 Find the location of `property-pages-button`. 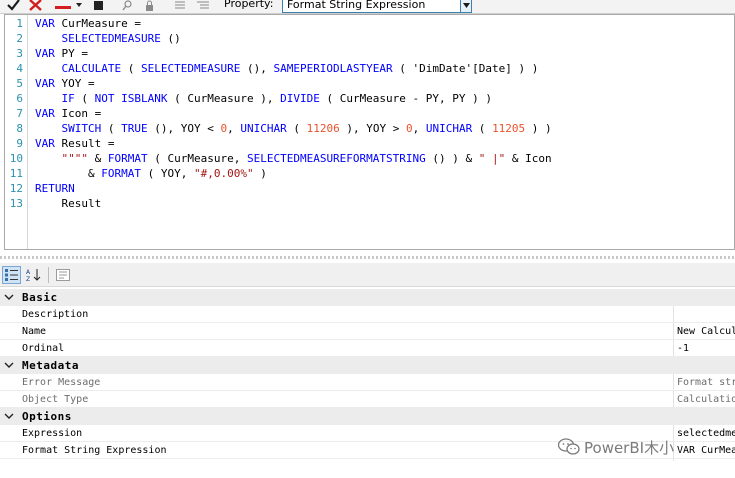

property-pages-button is located at coordinates (62, 275).